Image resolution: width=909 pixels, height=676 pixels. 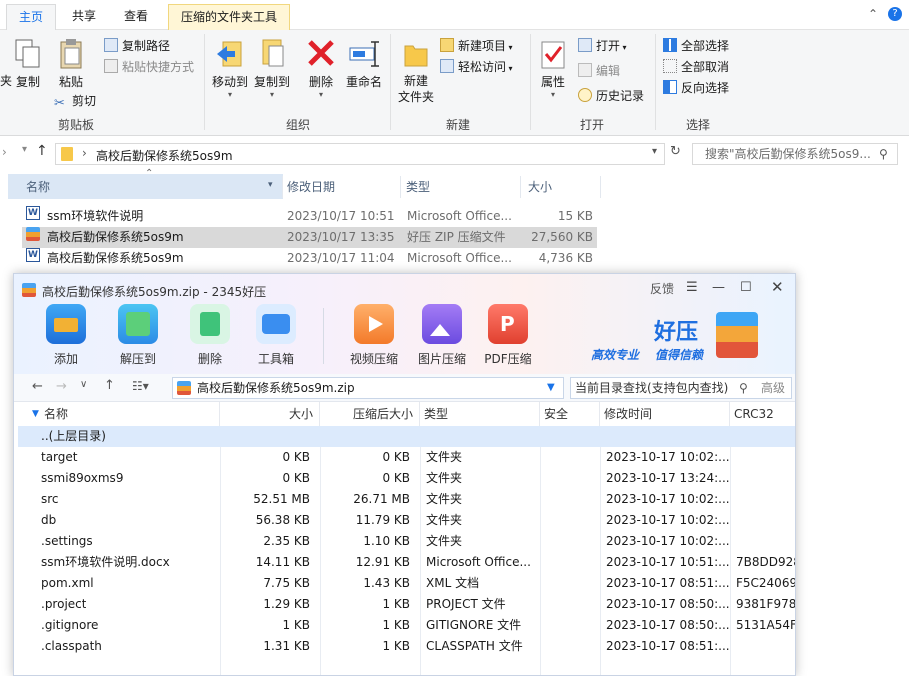 I want to click on parent-directory-row: ..(上层目录), so click(x=406, y=436).